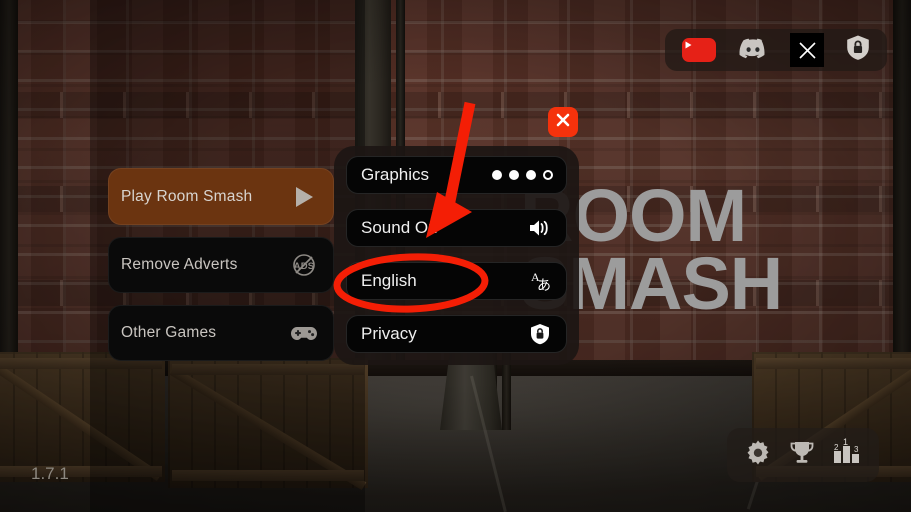 Image resolution: width=911 pixels, height=512 pixels. I want to click on bottom-action-bar: 2 1 3, so click(803, 455).